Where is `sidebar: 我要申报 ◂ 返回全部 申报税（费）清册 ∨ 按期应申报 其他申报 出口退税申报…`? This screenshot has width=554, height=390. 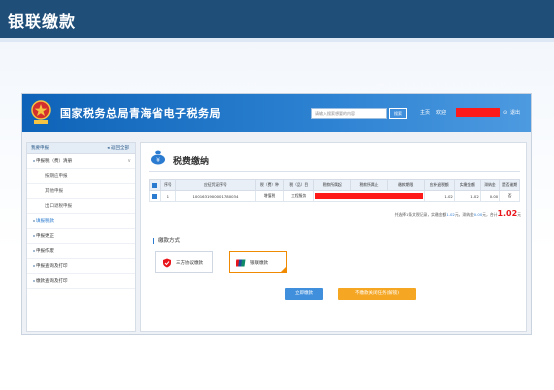
sidebar: 我要申报 ◂ 返回全部 申报税（费）清册 ∨ 按期应申报 其他申报 出口退税申报… is located at coordinates (81, 237).